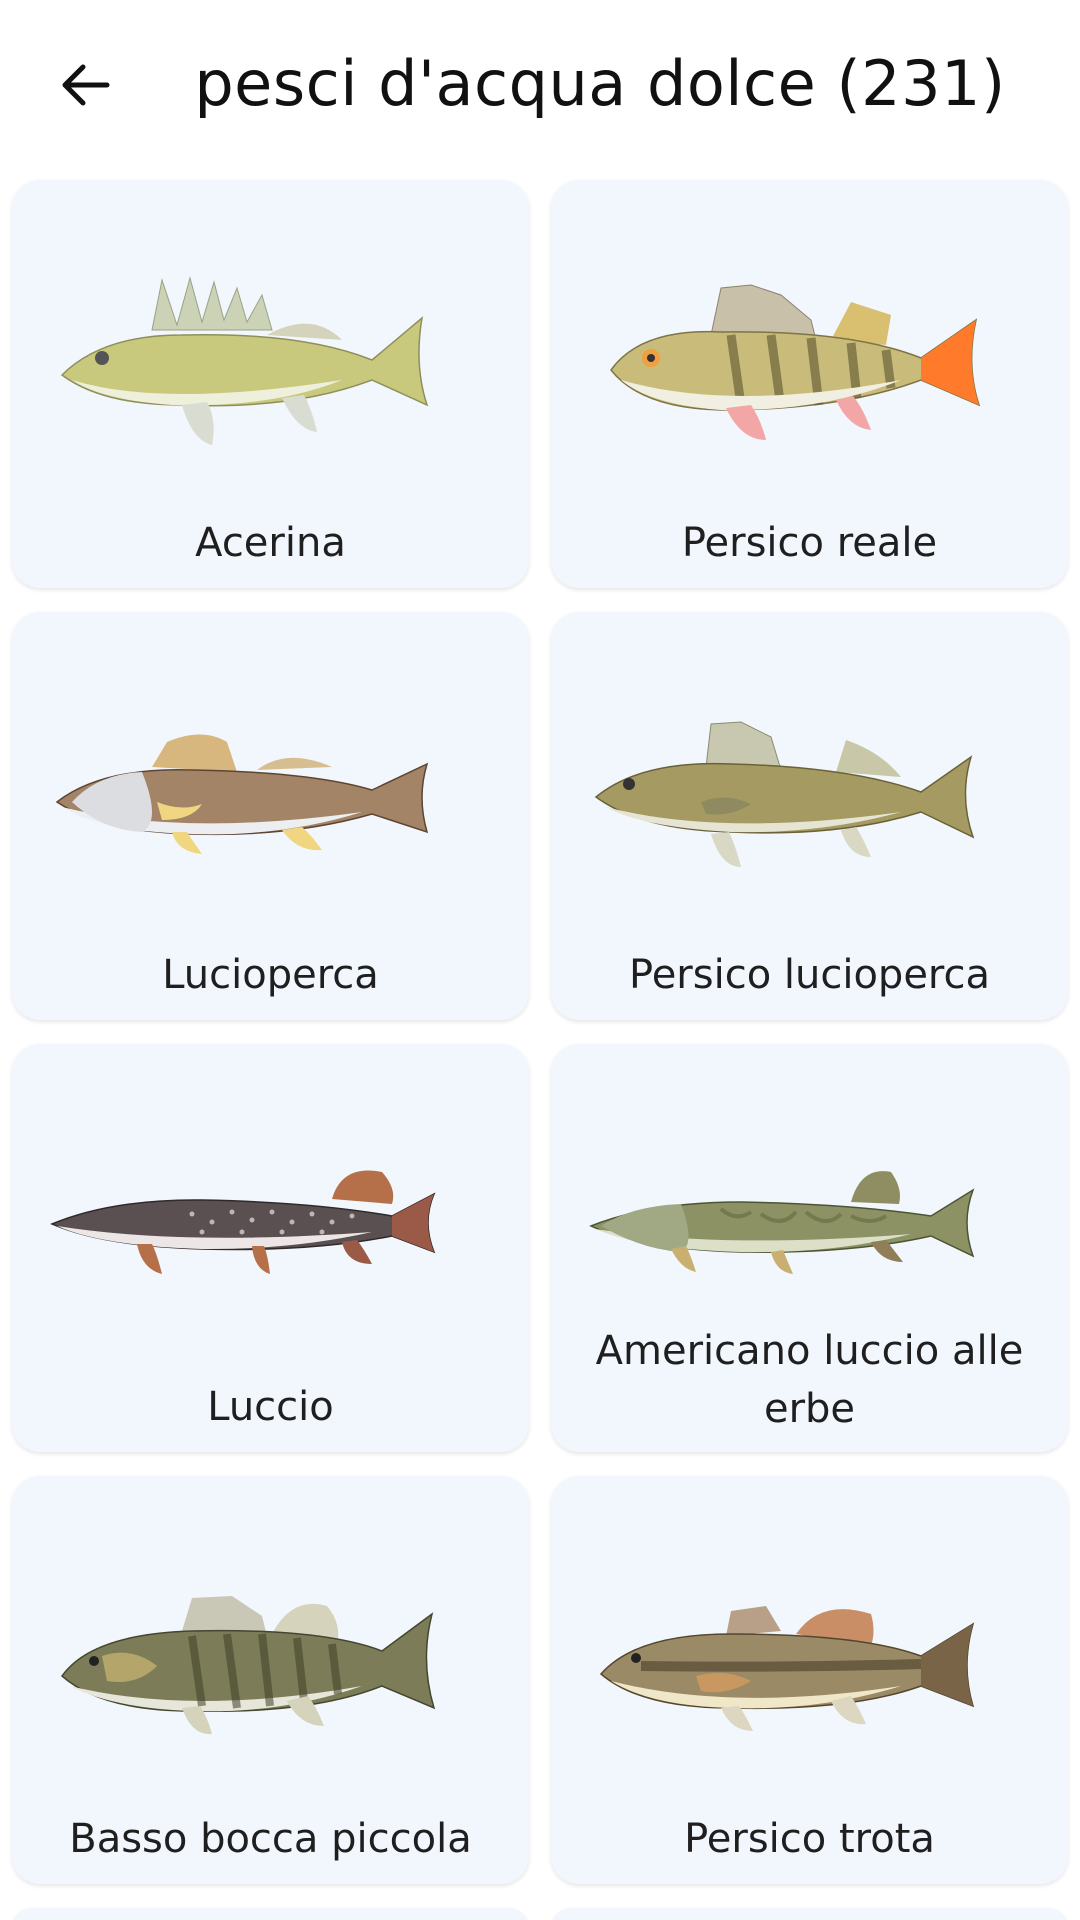  I want to click on page-title: pesci d'acqua dolce (231), so click(600, 83).